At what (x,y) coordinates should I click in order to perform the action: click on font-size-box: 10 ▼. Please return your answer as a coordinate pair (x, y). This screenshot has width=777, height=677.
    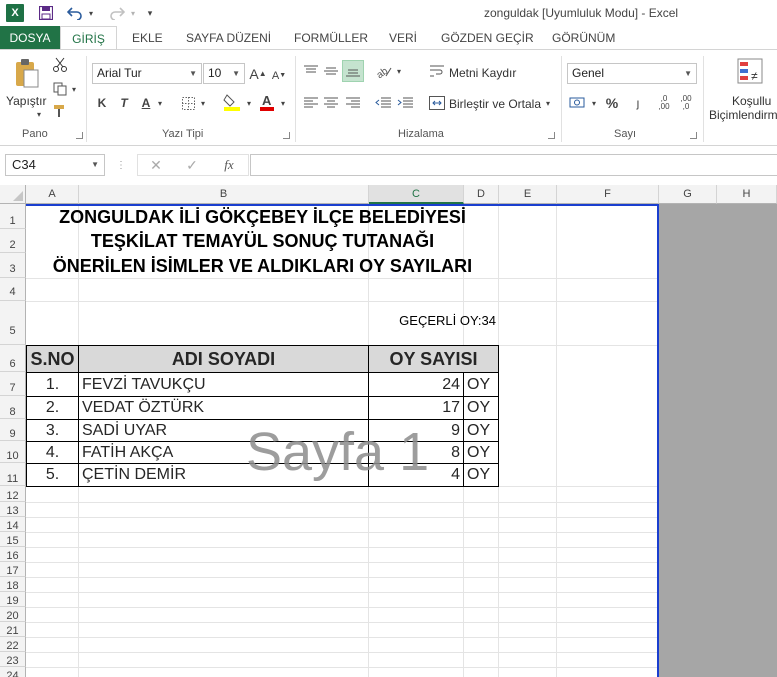
    Looking at the image, I should click on (224, 73).